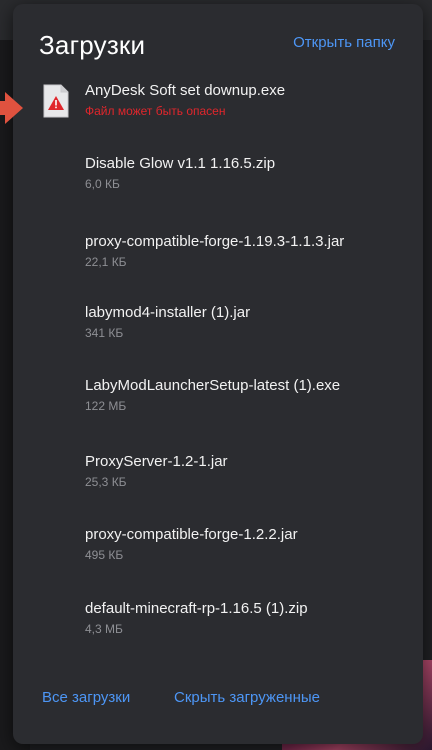  What do you see at coordinates (92, 45) in the screenshot?
I see `panel-title: Загрузки` at bounding box center [92, 45].